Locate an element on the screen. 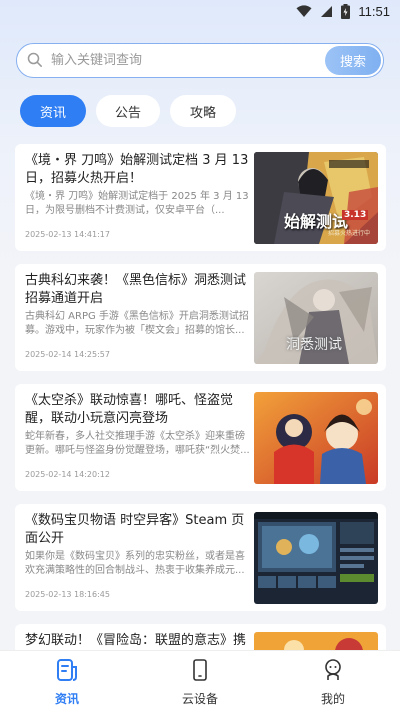 This screenshot has height=712, width=400. thumbnail-date-badge: 3.13 is located at coordinates (355, 215).